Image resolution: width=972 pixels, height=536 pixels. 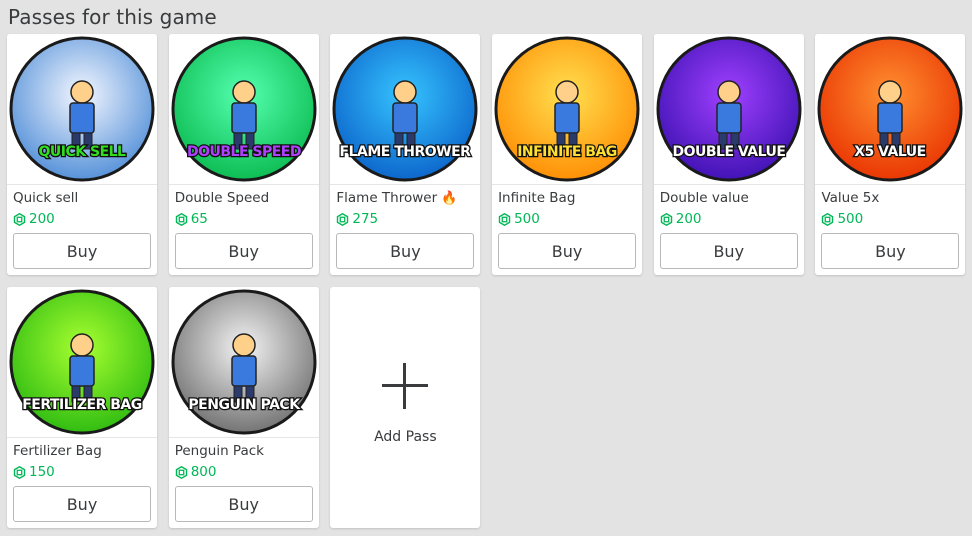 I want to click on pass-price: 800, so click(x=196, y=472).